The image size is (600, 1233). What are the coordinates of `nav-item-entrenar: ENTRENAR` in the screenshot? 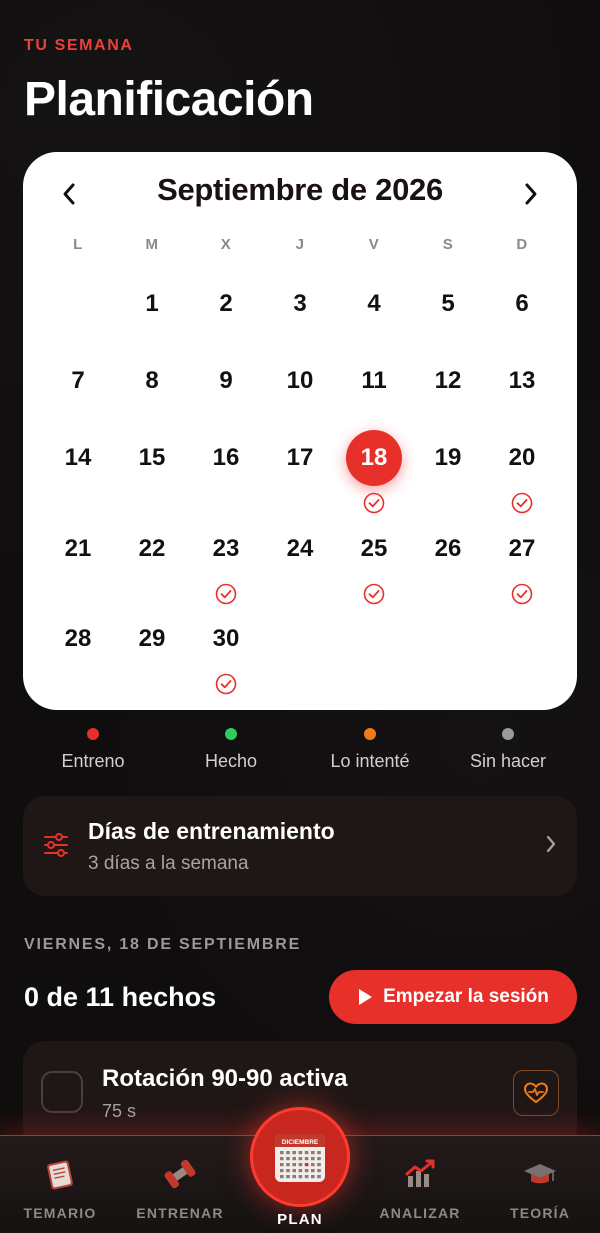 It's located at (180, 1184).